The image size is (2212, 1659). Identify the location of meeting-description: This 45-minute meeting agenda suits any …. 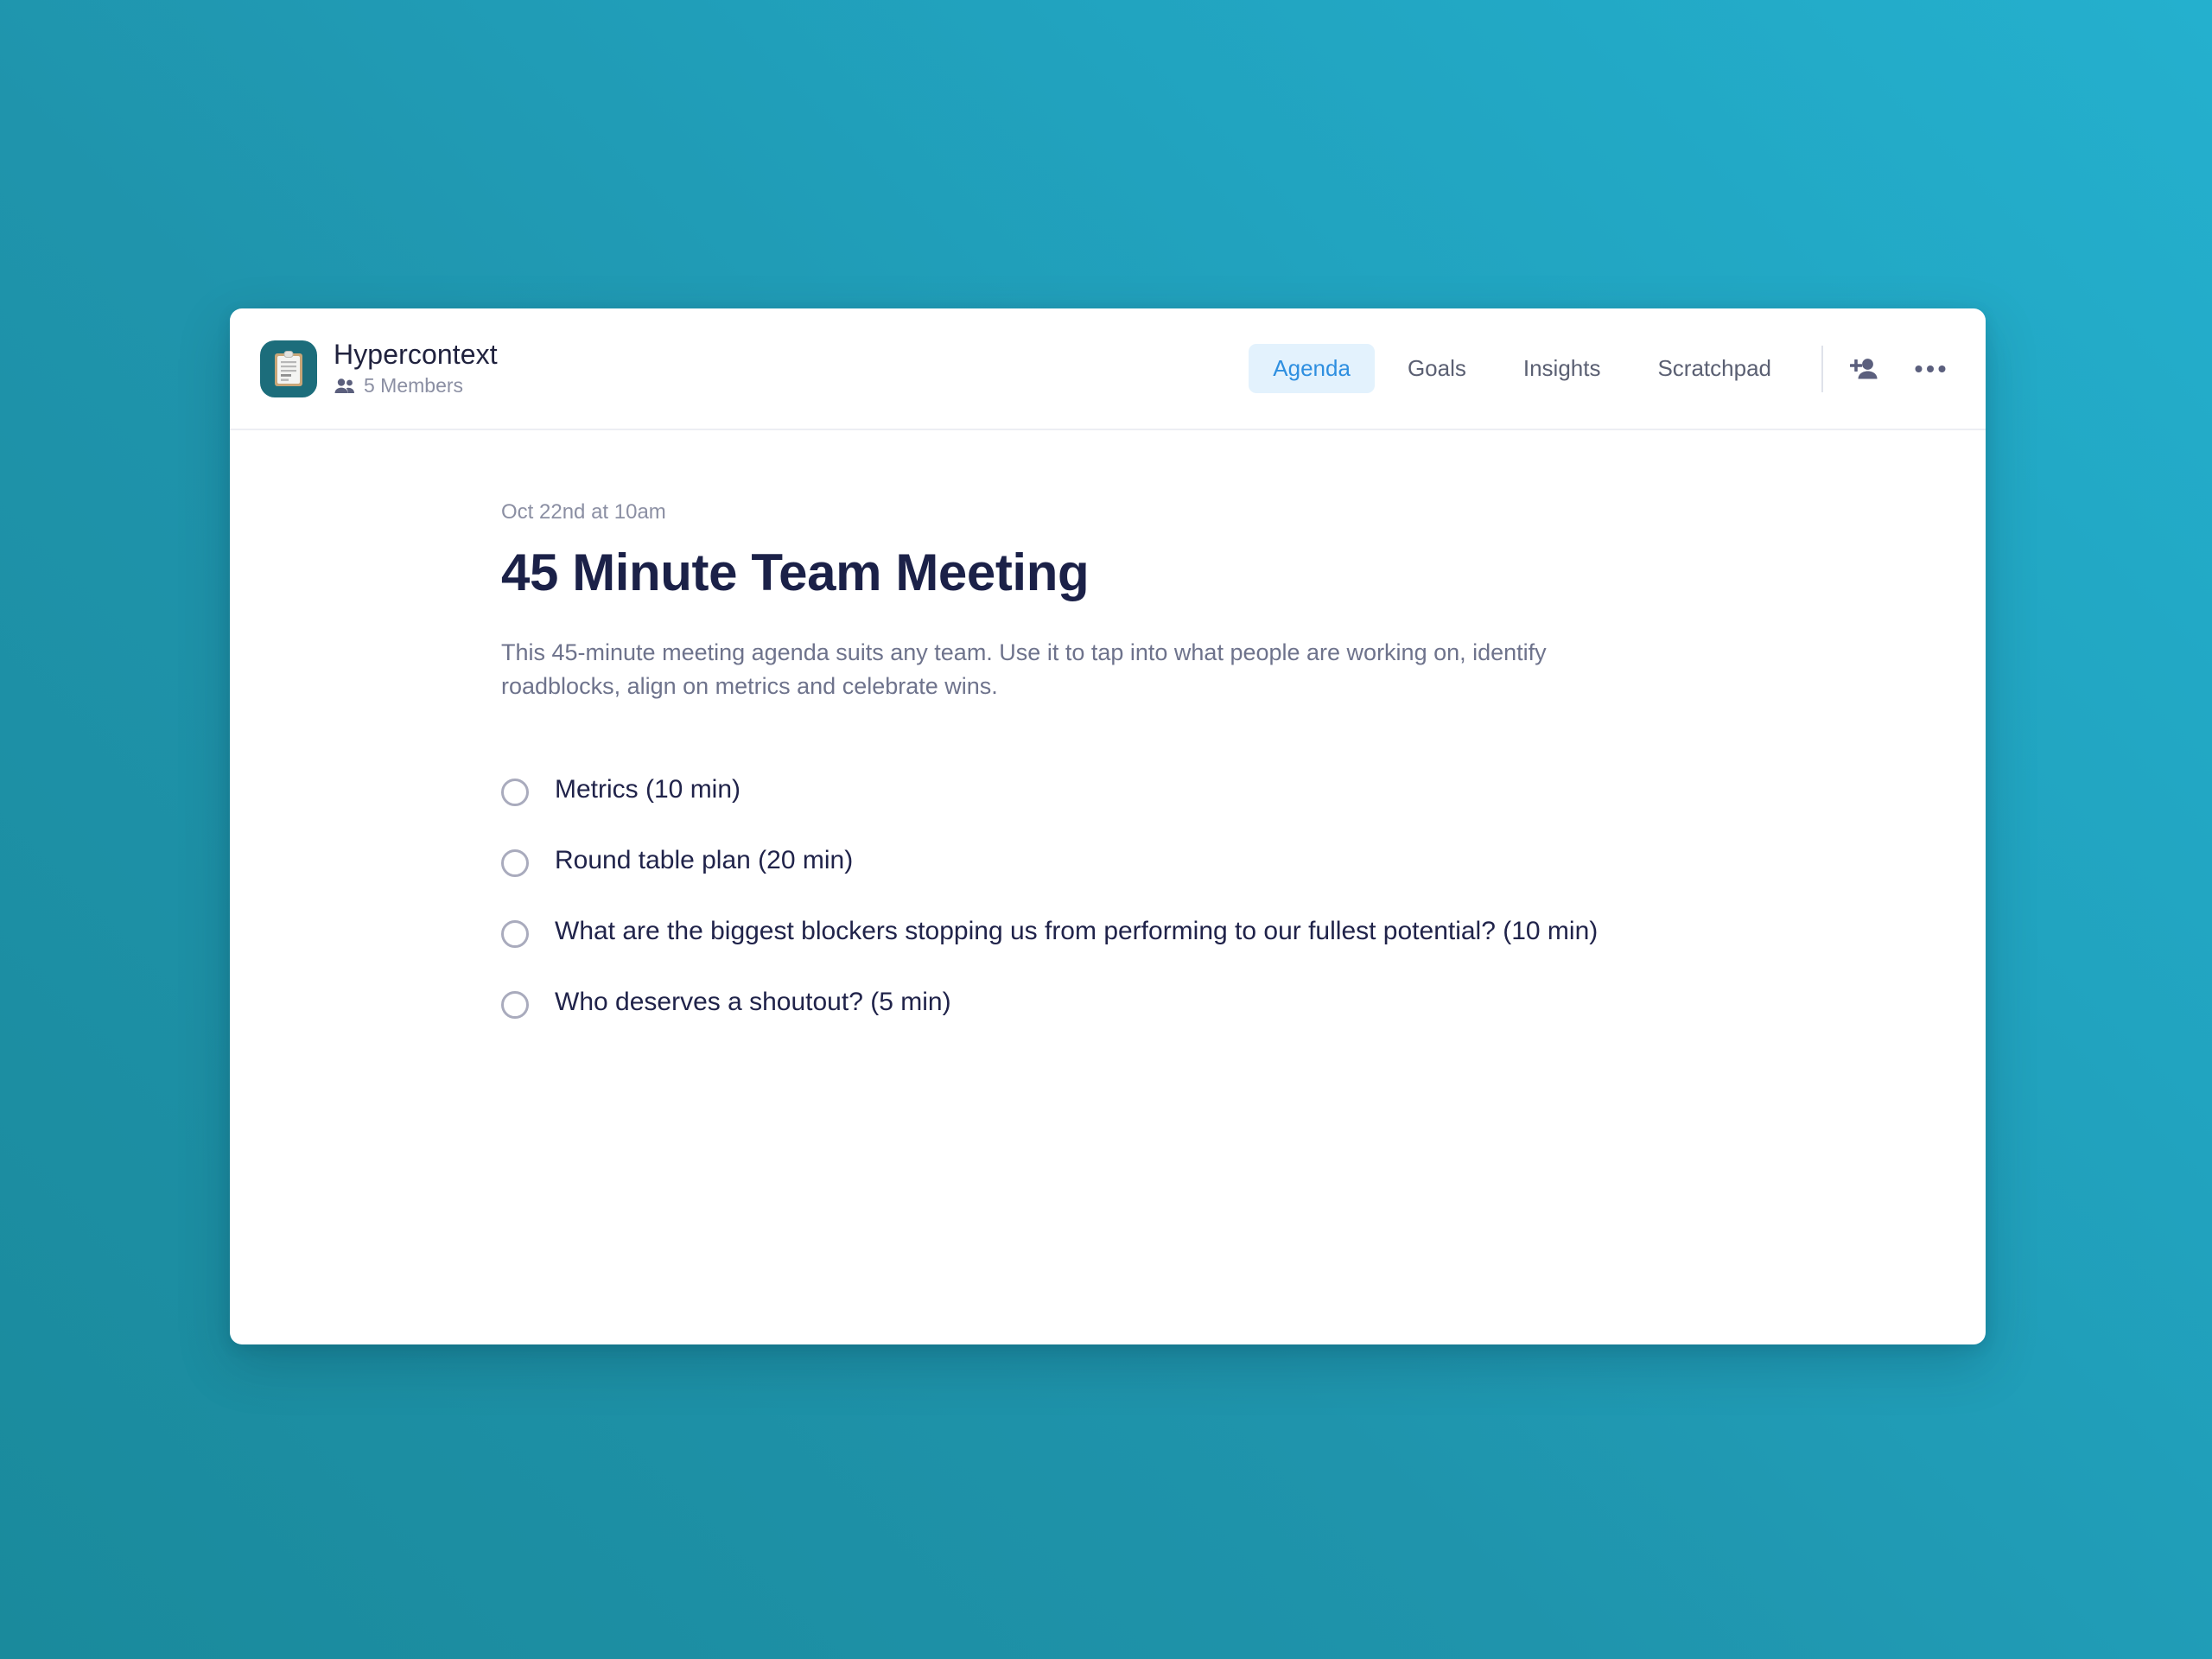
(1024, 669).